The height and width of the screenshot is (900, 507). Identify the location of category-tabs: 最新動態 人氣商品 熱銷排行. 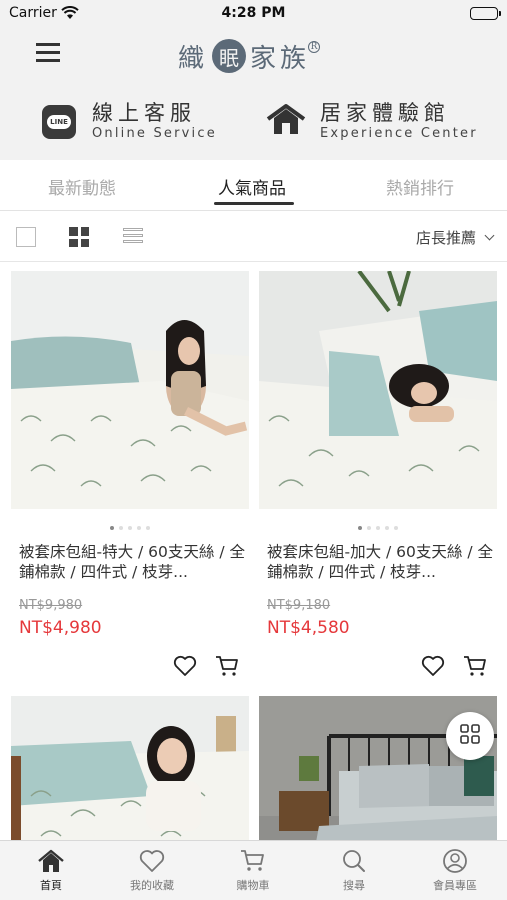
(253, 185).